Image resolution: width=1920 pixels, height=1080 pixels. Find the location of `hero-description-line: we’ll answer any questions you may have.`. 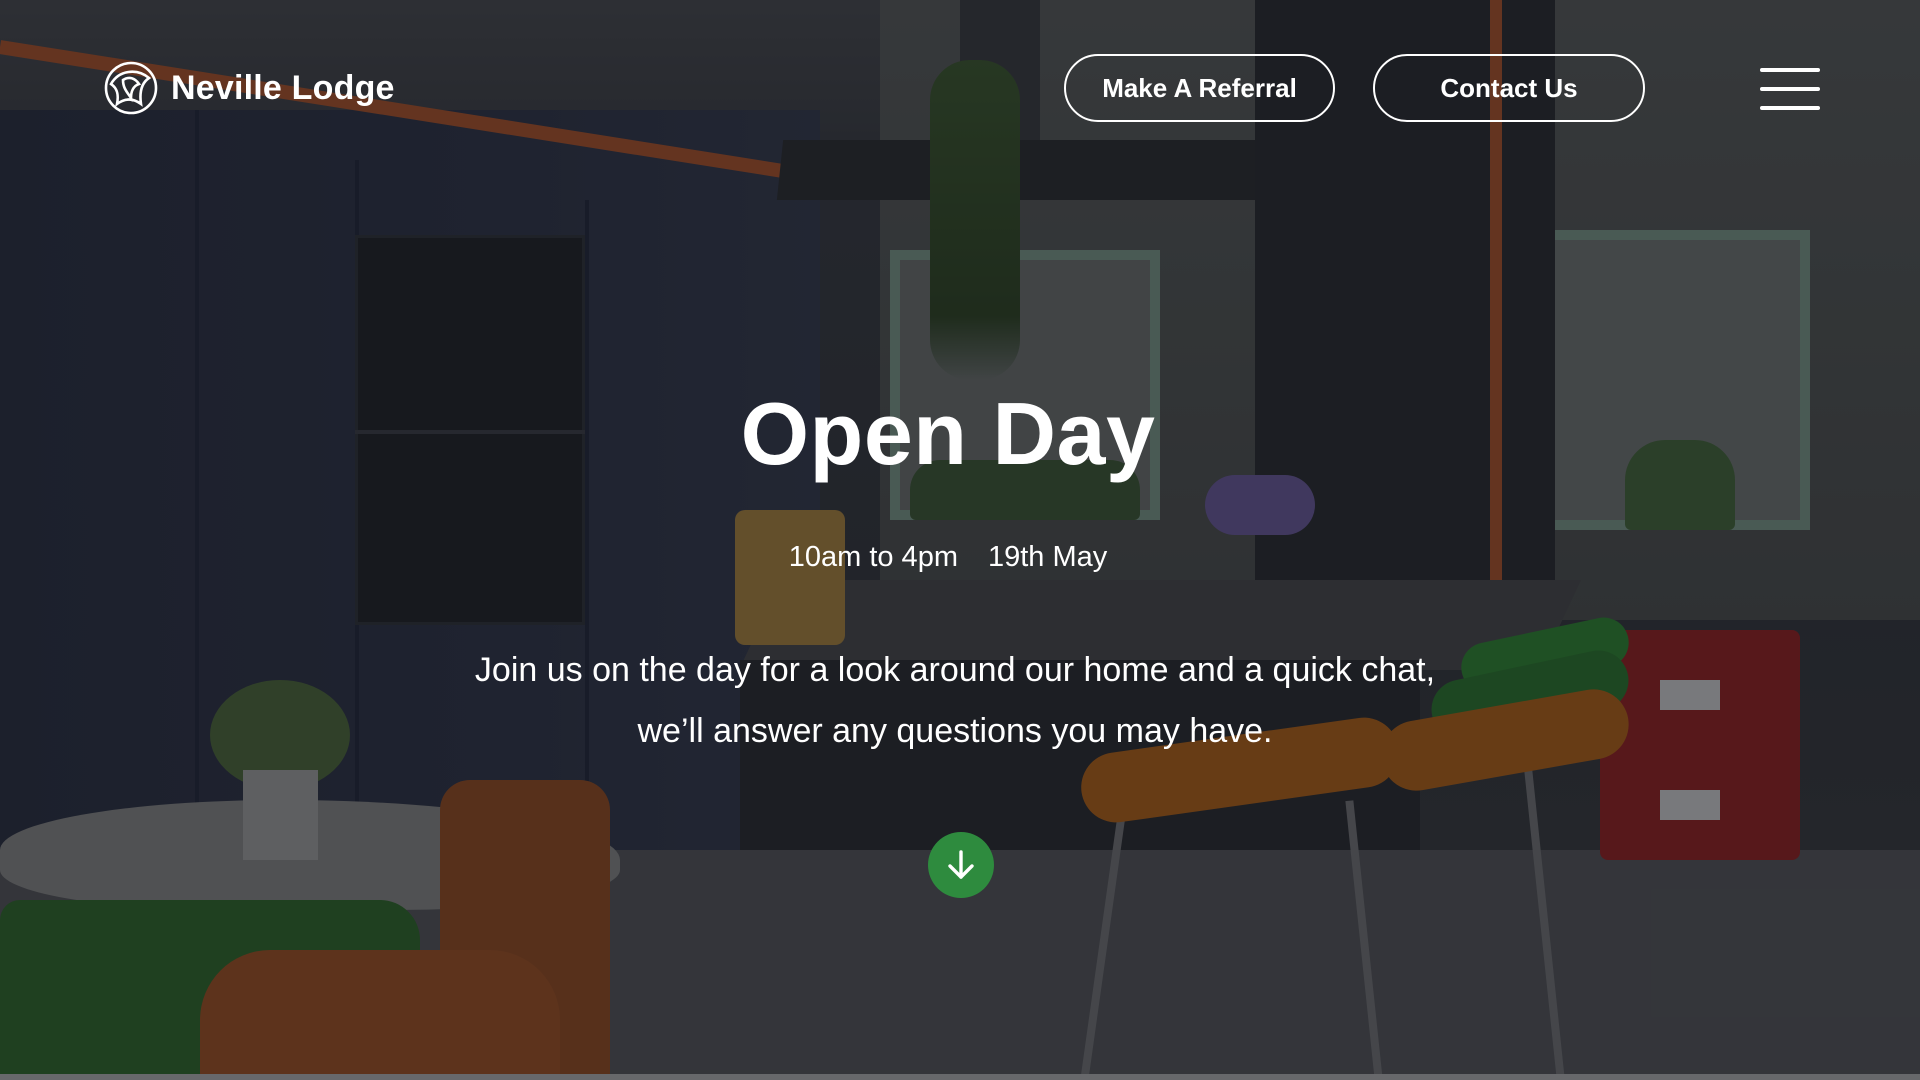

hero-description-line: we’ll answer any questions you may have. is located at coordinates (955, 731).